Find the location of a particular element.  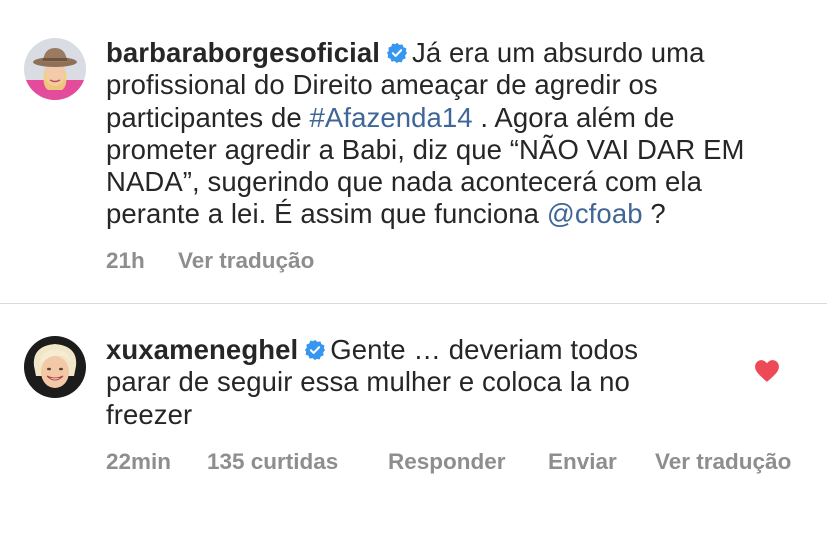

like-heart-icon is located at coordinates (767, 371).